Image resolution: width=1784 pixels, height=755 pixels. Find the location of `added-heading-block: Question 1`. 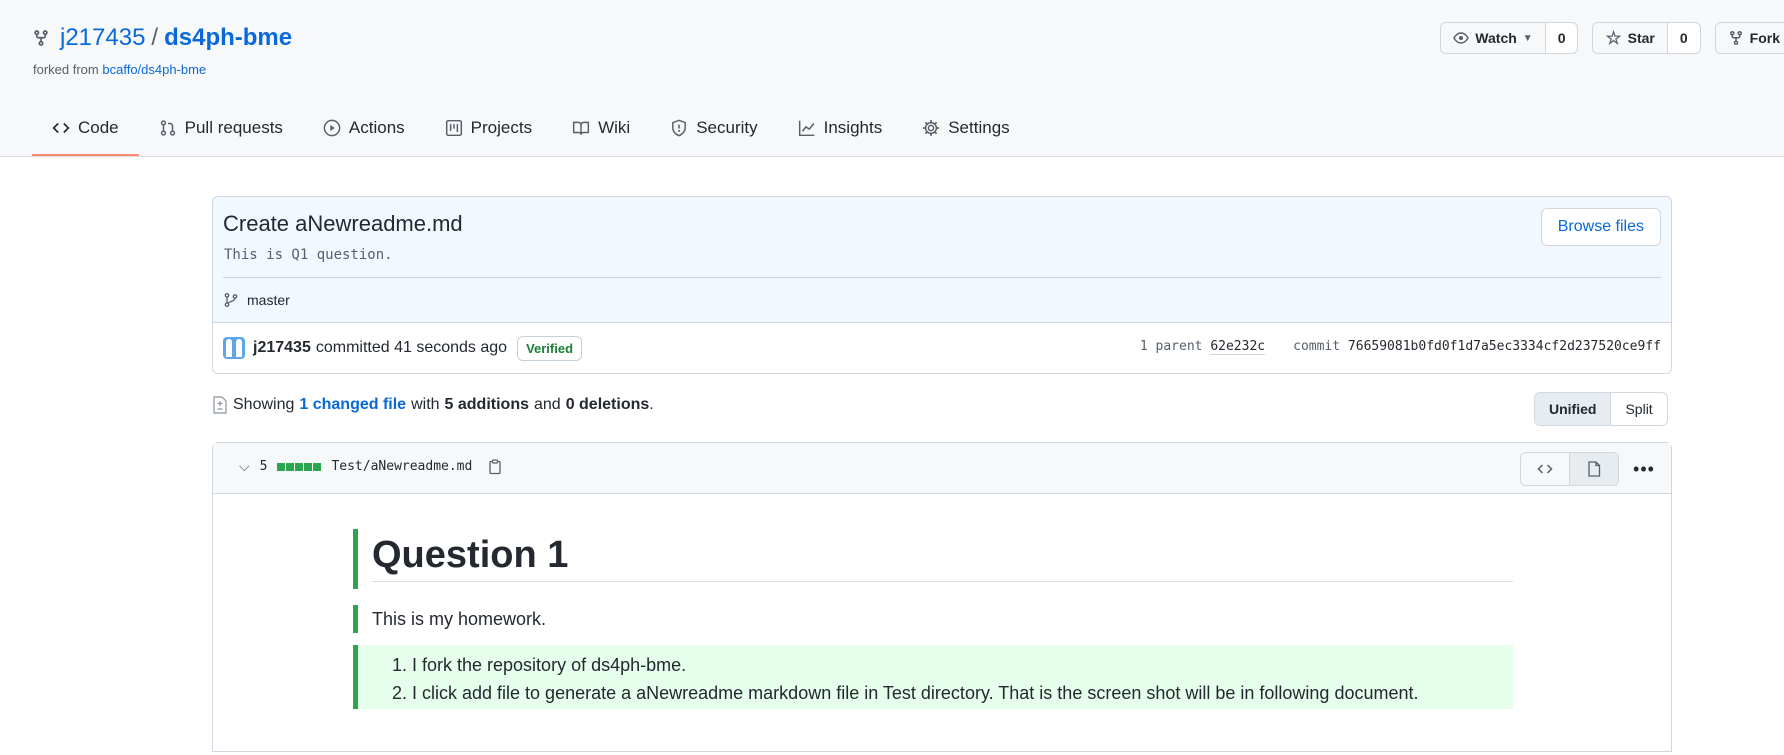

added-heading-block: Question 1 is located at coordinates (933, 559).